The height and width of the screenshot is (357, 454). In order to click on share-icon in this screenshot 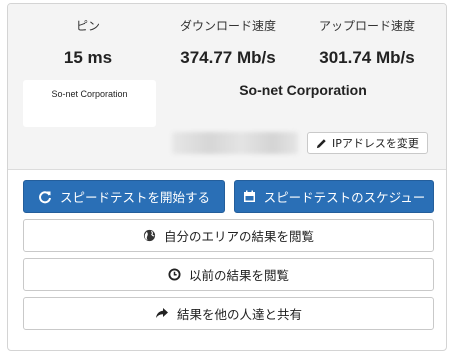, I will do `click(162, 313)`.